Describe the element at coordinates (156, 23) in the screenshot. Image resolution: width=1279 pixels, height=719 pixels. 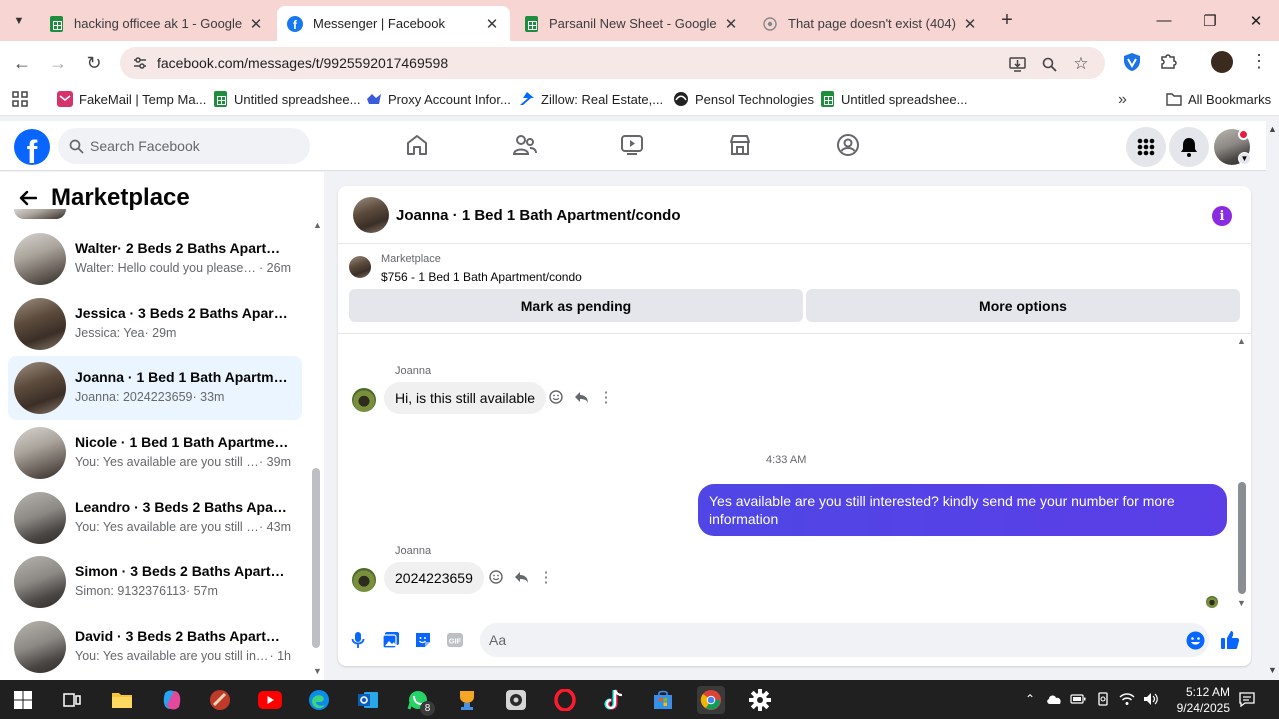
I see `tab-hacking-sheet: hacking officee ak 1 - Google Sh ✕` at that location.